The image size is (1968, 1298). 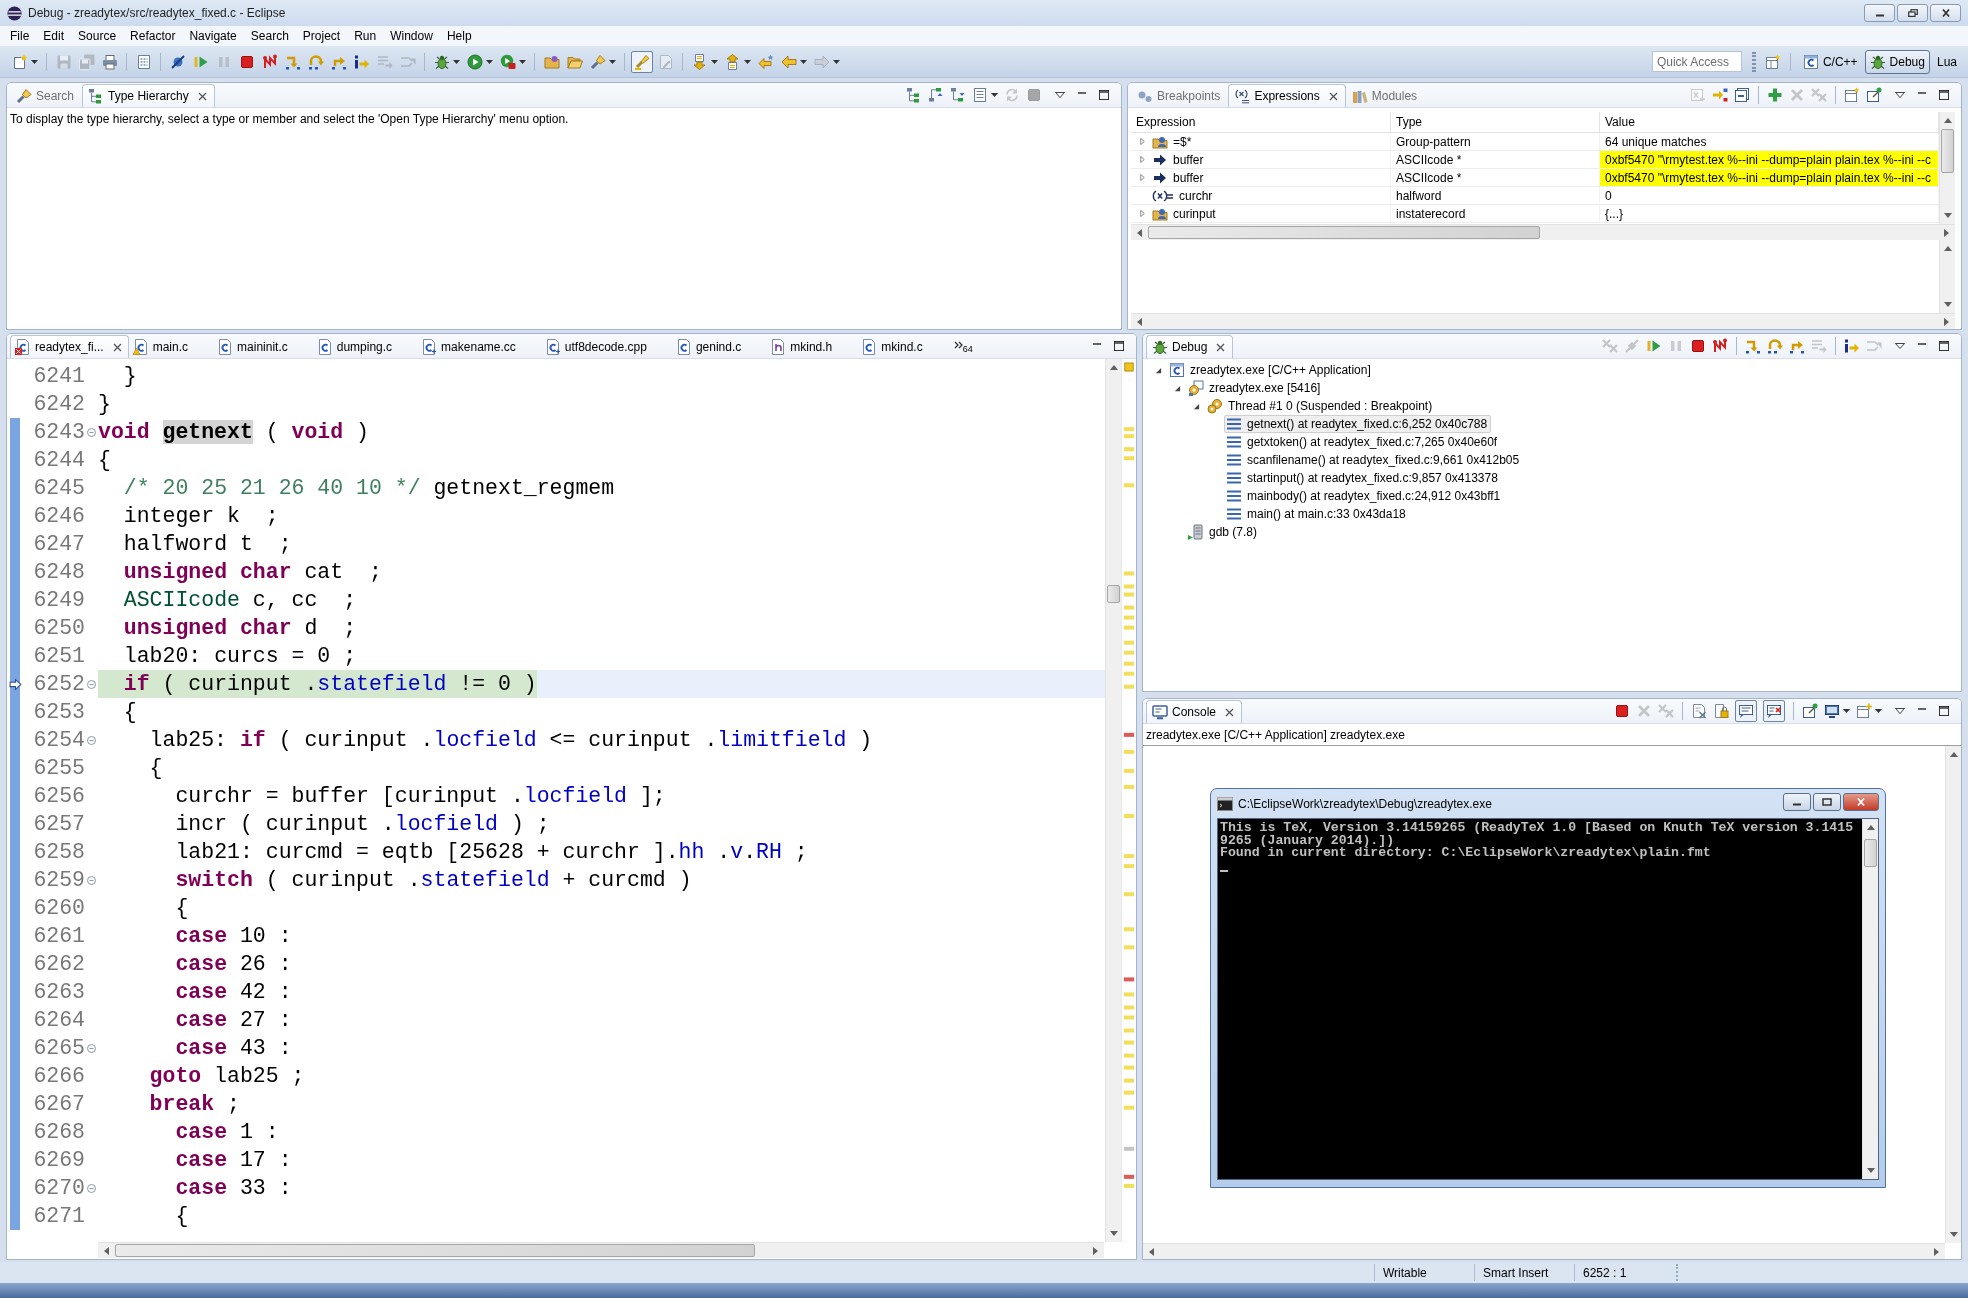 I want to click on menu-item: Search, so click(x=269, y=36).